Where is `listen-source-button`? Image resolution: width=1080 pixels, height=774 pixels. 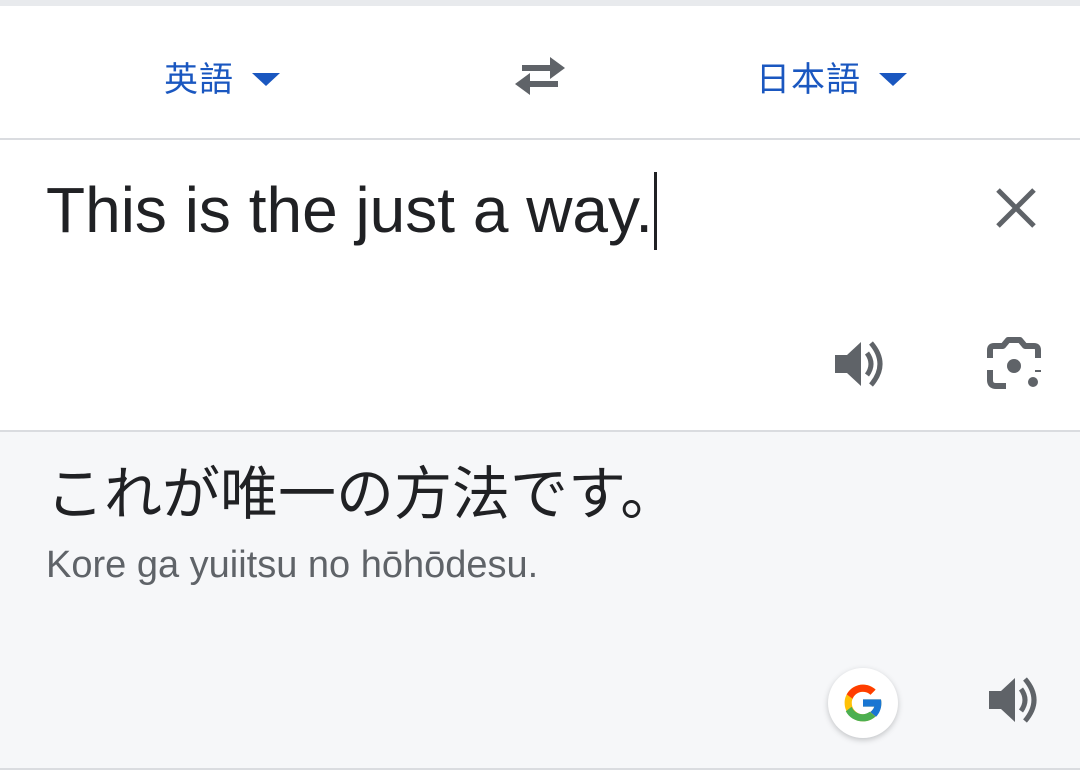
listen-source-button is located at coordinates (860, 364).